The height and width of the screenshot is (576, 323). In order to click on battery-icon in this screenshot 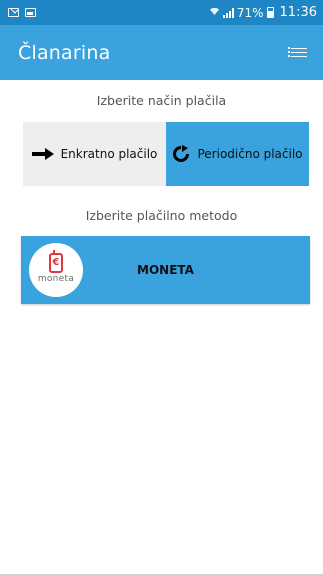, I will do `click(270, 12)`.